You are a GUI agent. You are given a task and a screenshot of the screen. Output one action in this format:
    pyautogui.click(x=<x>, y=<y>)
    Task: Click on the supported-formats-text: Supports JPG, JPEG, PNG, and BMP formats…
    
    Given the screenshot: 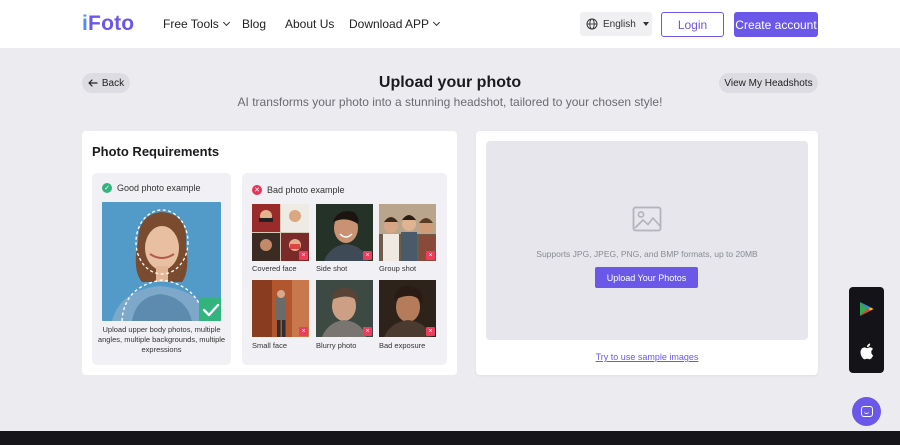 What is the action you would take?
    pyautogui.click(x=647, y=254)
    